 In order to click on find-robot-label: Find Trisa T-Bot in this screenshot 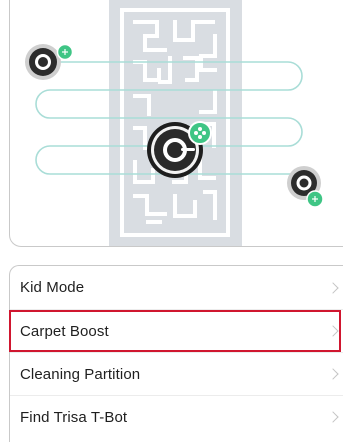, I will do `click(74, 417)`.